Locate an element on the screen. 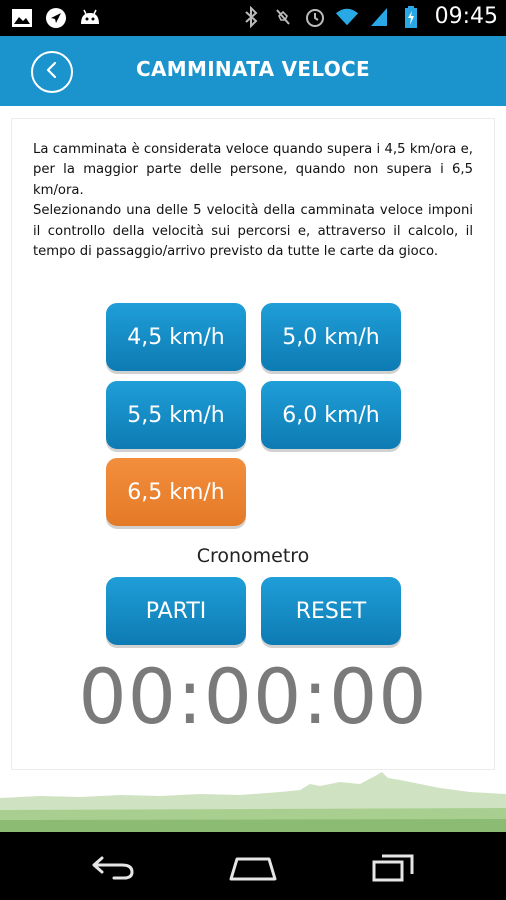  home-icon is located at coordinates (253, 867).